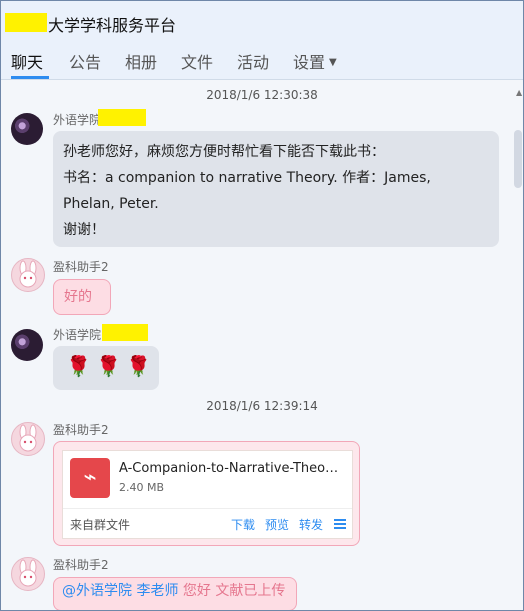 This screenshot has height=611, width=524. Describe the element at coordinates (90, 478) in the screenshot. I see `pdf-icon: ⌁` at that location.